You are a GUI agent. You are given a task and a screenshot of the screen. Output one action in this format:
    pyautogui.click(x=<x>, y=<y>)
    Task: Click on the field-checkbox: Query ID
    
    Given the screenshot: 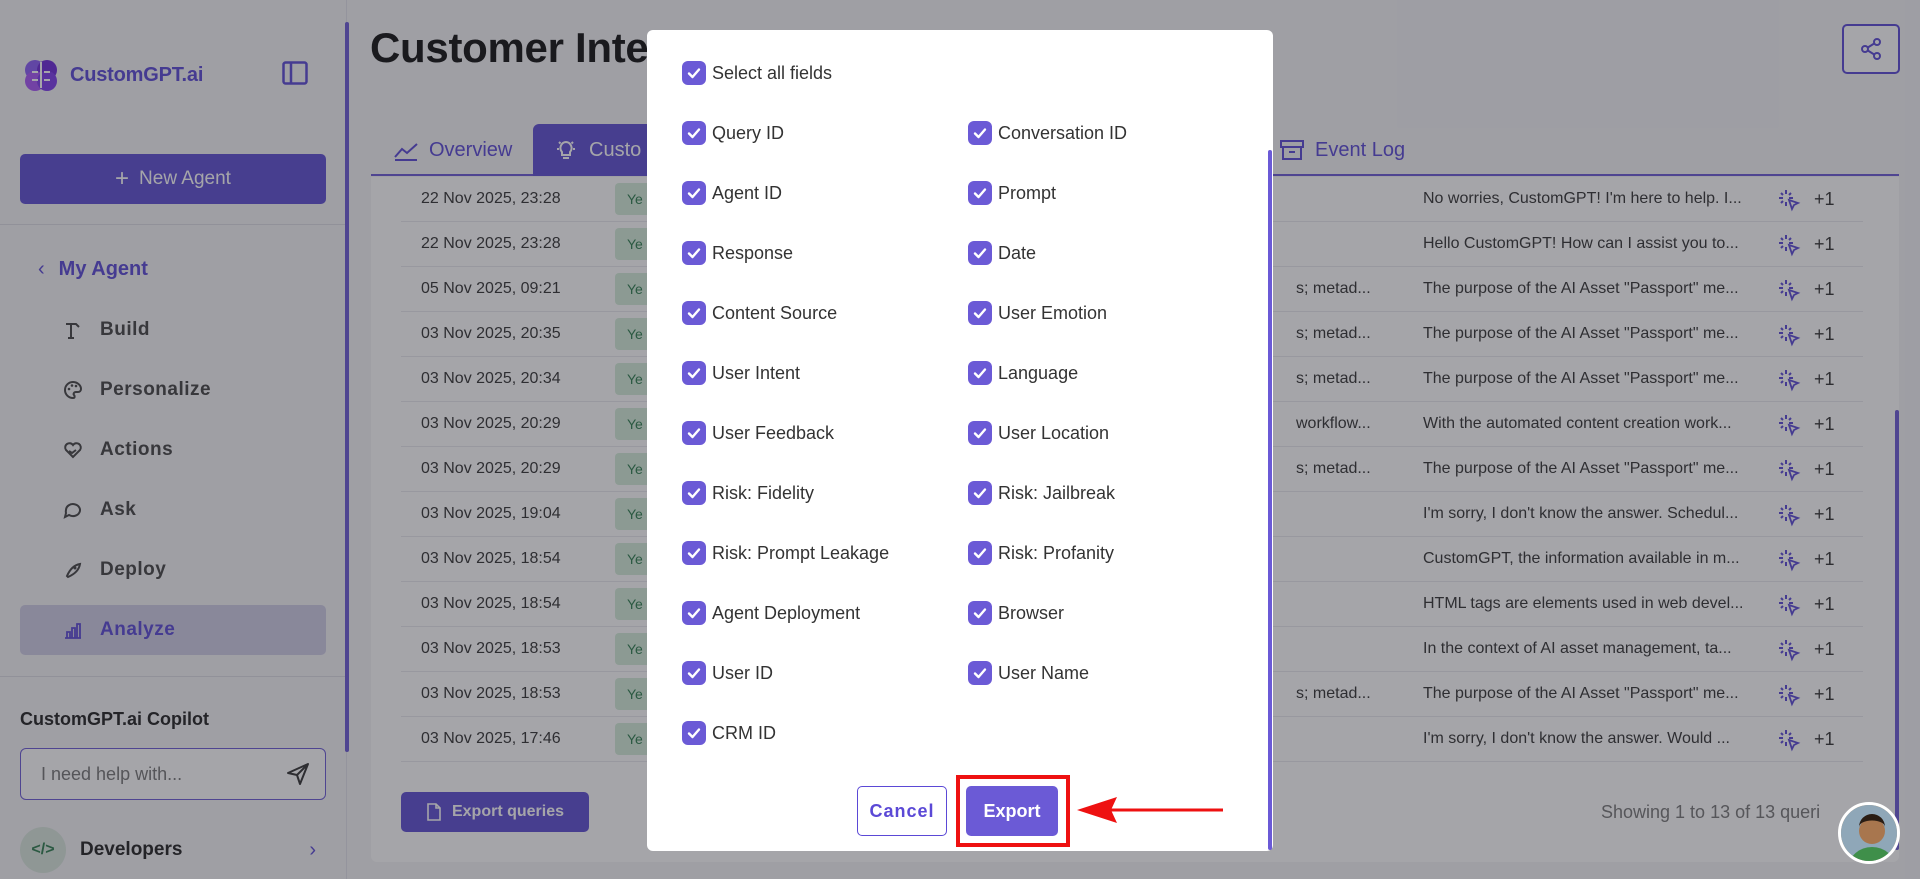 What is the action you would take?
    pyautogui.click(x=733, y=133)
    